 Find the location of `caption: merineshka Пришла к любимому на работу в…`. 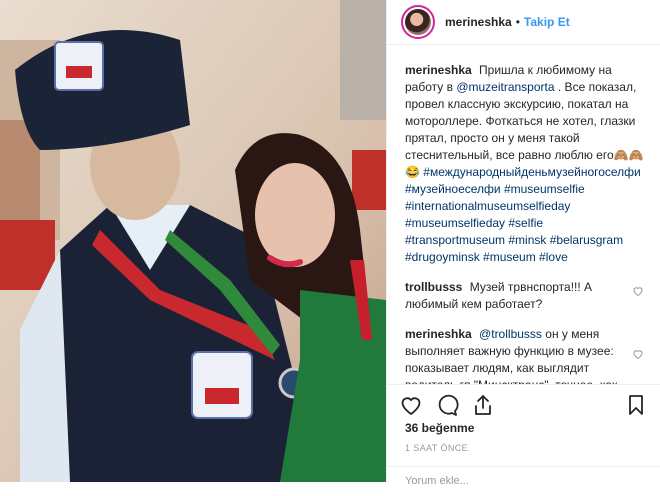

caption: merineshka Пришла к любимому на работу в… is located at coordinates (524, 164).